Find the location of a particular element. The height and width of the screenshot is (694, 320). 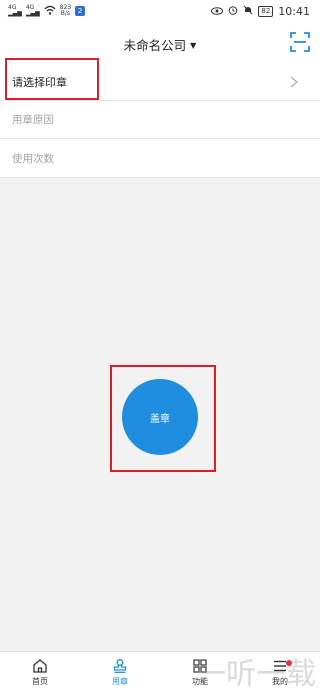

net-speed-unit: B/s is located at coordinates (65, 13).